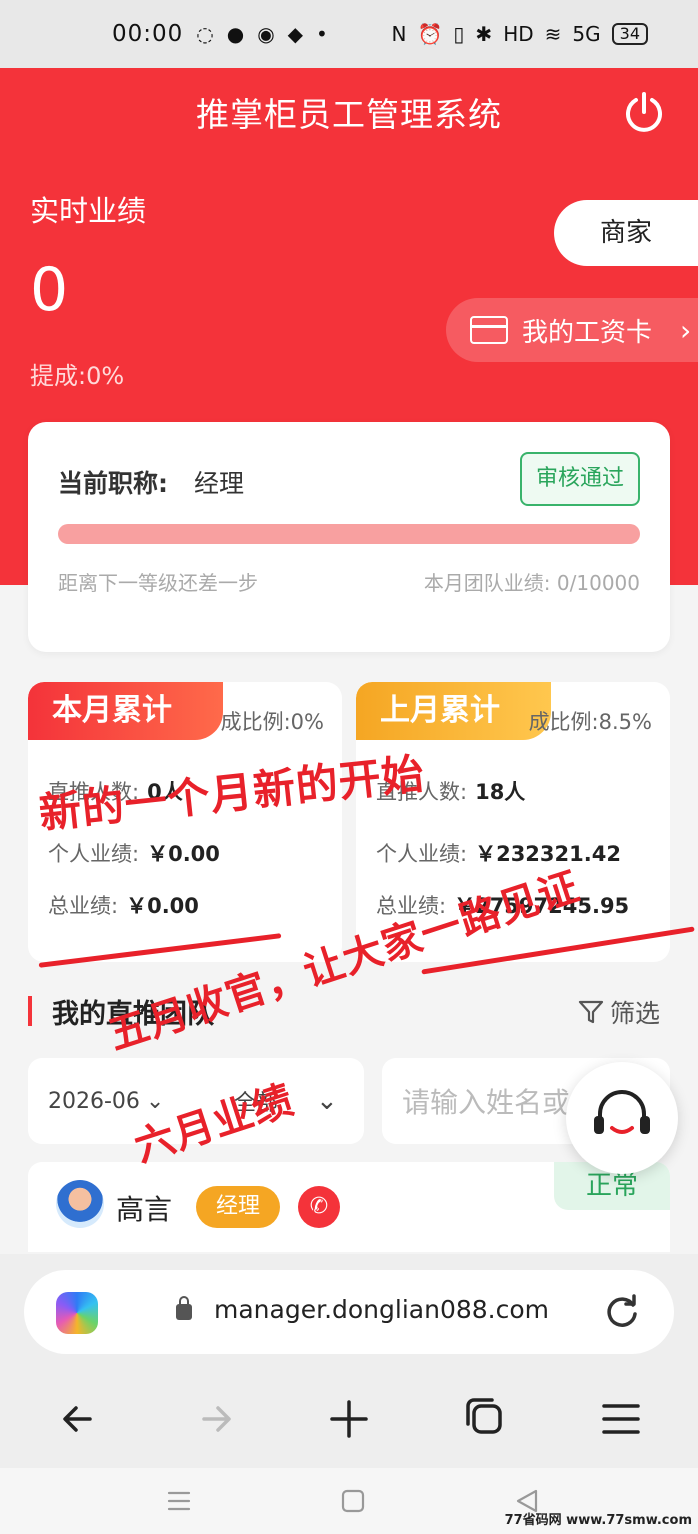 This screenshot has width=698, height=1534. What do you see at coordinates (266, 34) in the screenshot?
I see `wechat-icon: ◉` at bounding box center [266, 34].